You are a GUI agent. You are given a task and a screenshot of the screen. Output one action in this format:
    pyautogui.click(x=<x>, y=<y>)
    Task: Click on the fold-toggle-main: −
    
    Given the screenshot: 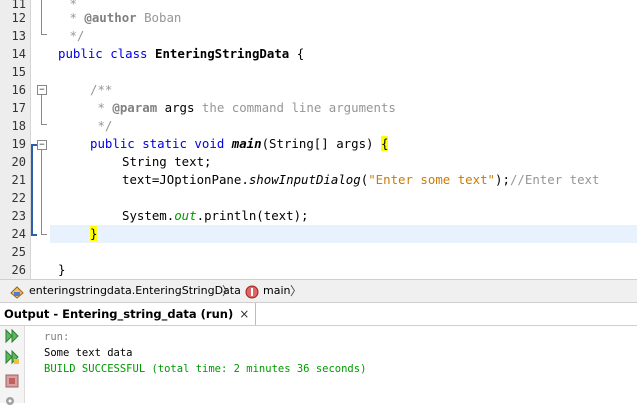 What is the action you would take?
    pyautogui.click(x=42, y=145)
    